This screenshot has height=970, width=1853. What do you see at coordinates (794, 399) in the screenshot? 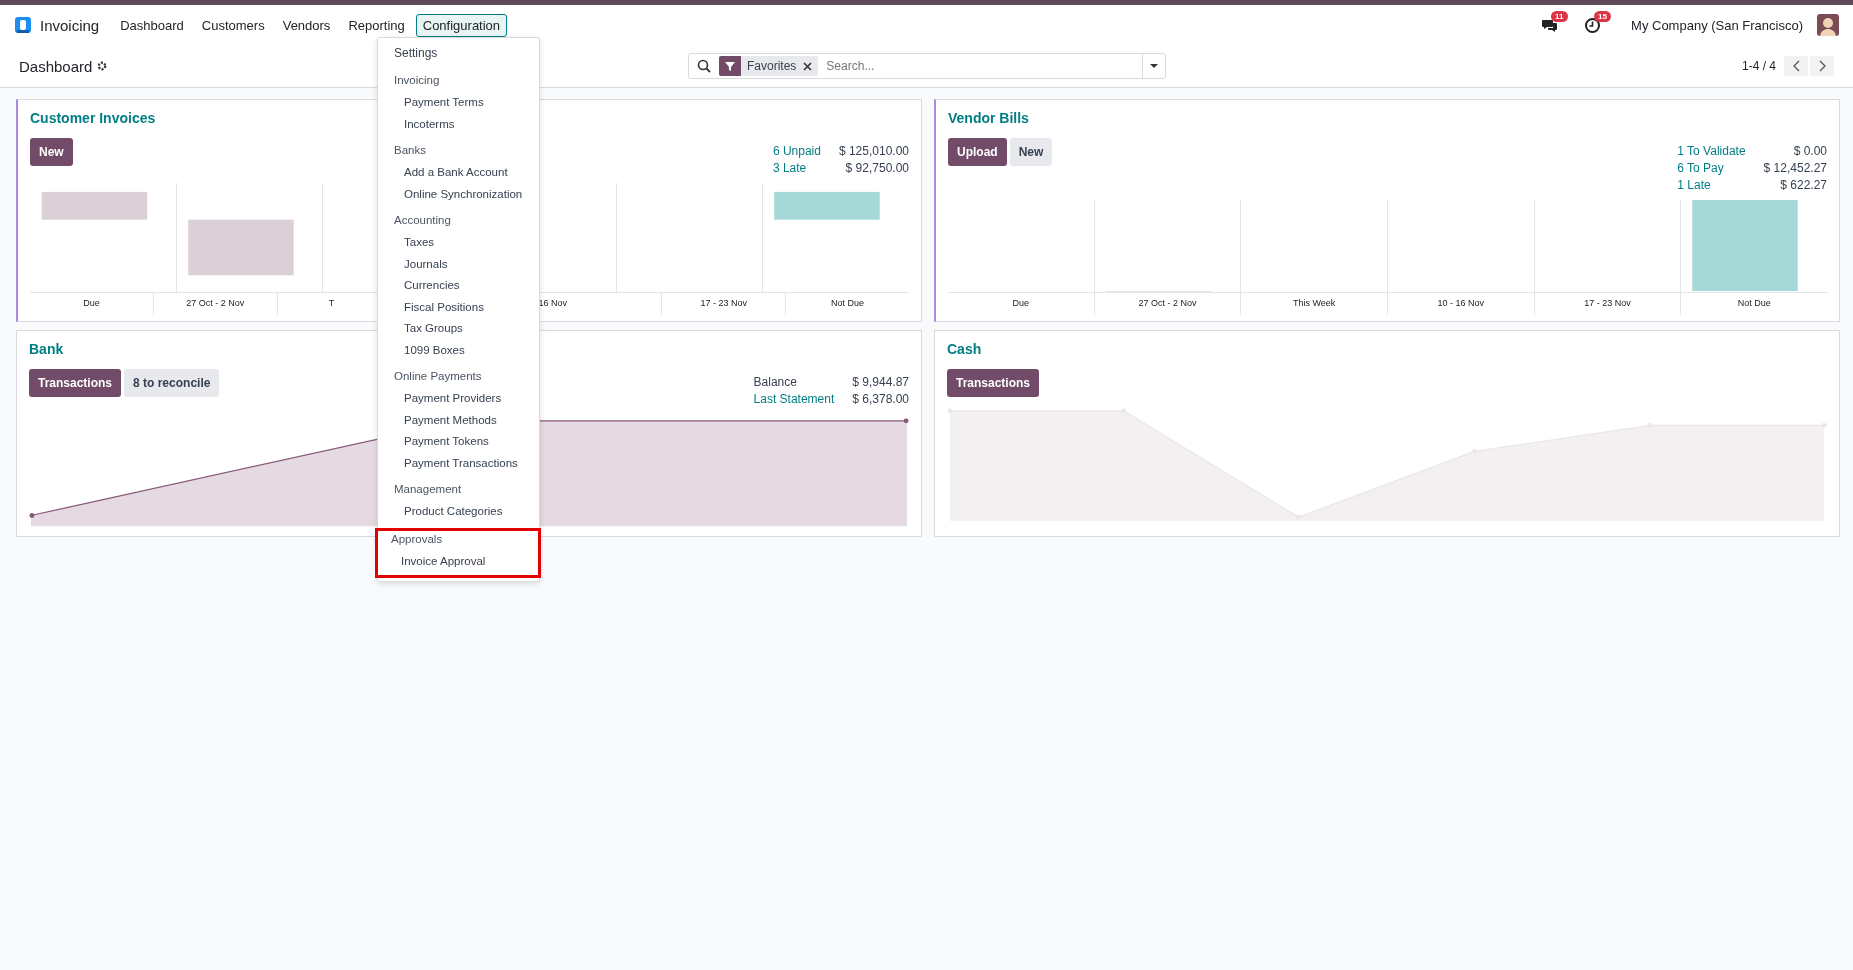
I see `stat-link: Last Statement` at bounding box center [794, 399].